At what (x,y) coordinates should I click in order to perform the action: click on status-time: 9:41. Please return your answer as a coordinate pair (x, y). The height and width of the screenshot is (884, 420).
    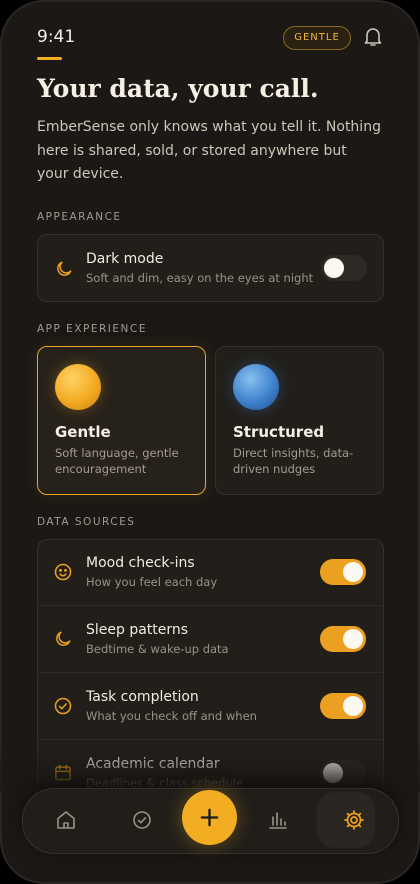
    Looking at the image, I should click on (56, 37).